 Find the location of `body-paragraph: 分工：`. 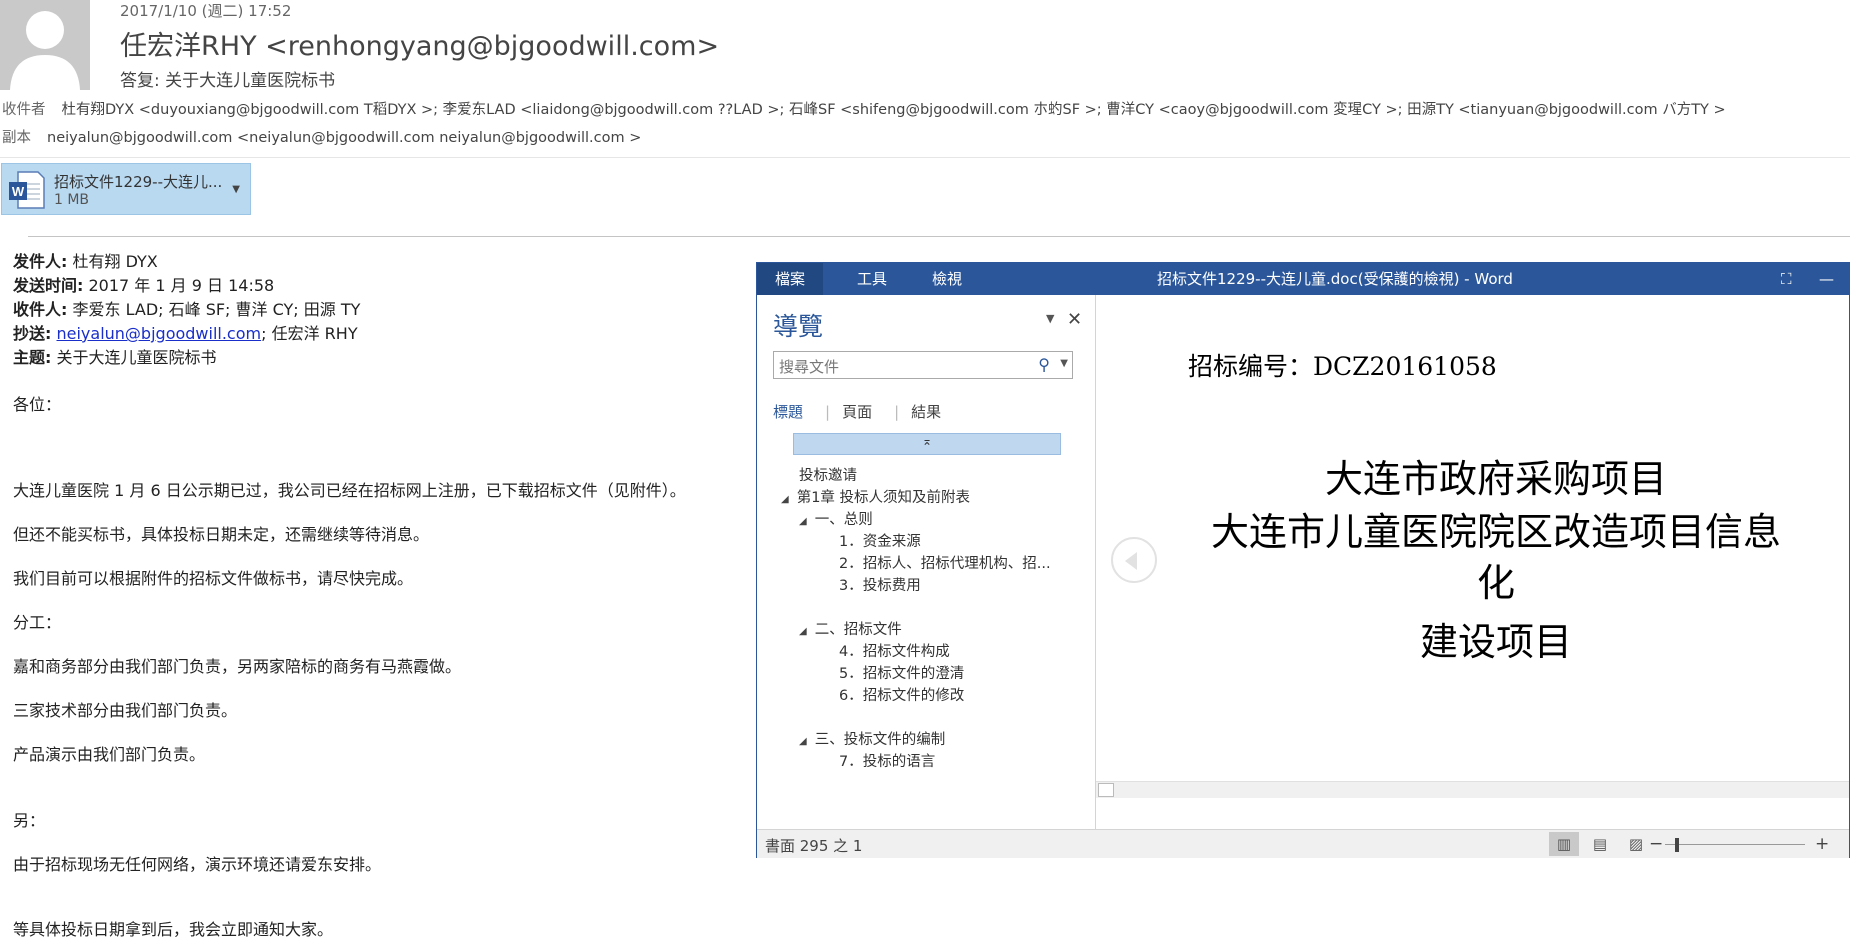

body-paragraph: 分工： is located at coordinates (37, 622).